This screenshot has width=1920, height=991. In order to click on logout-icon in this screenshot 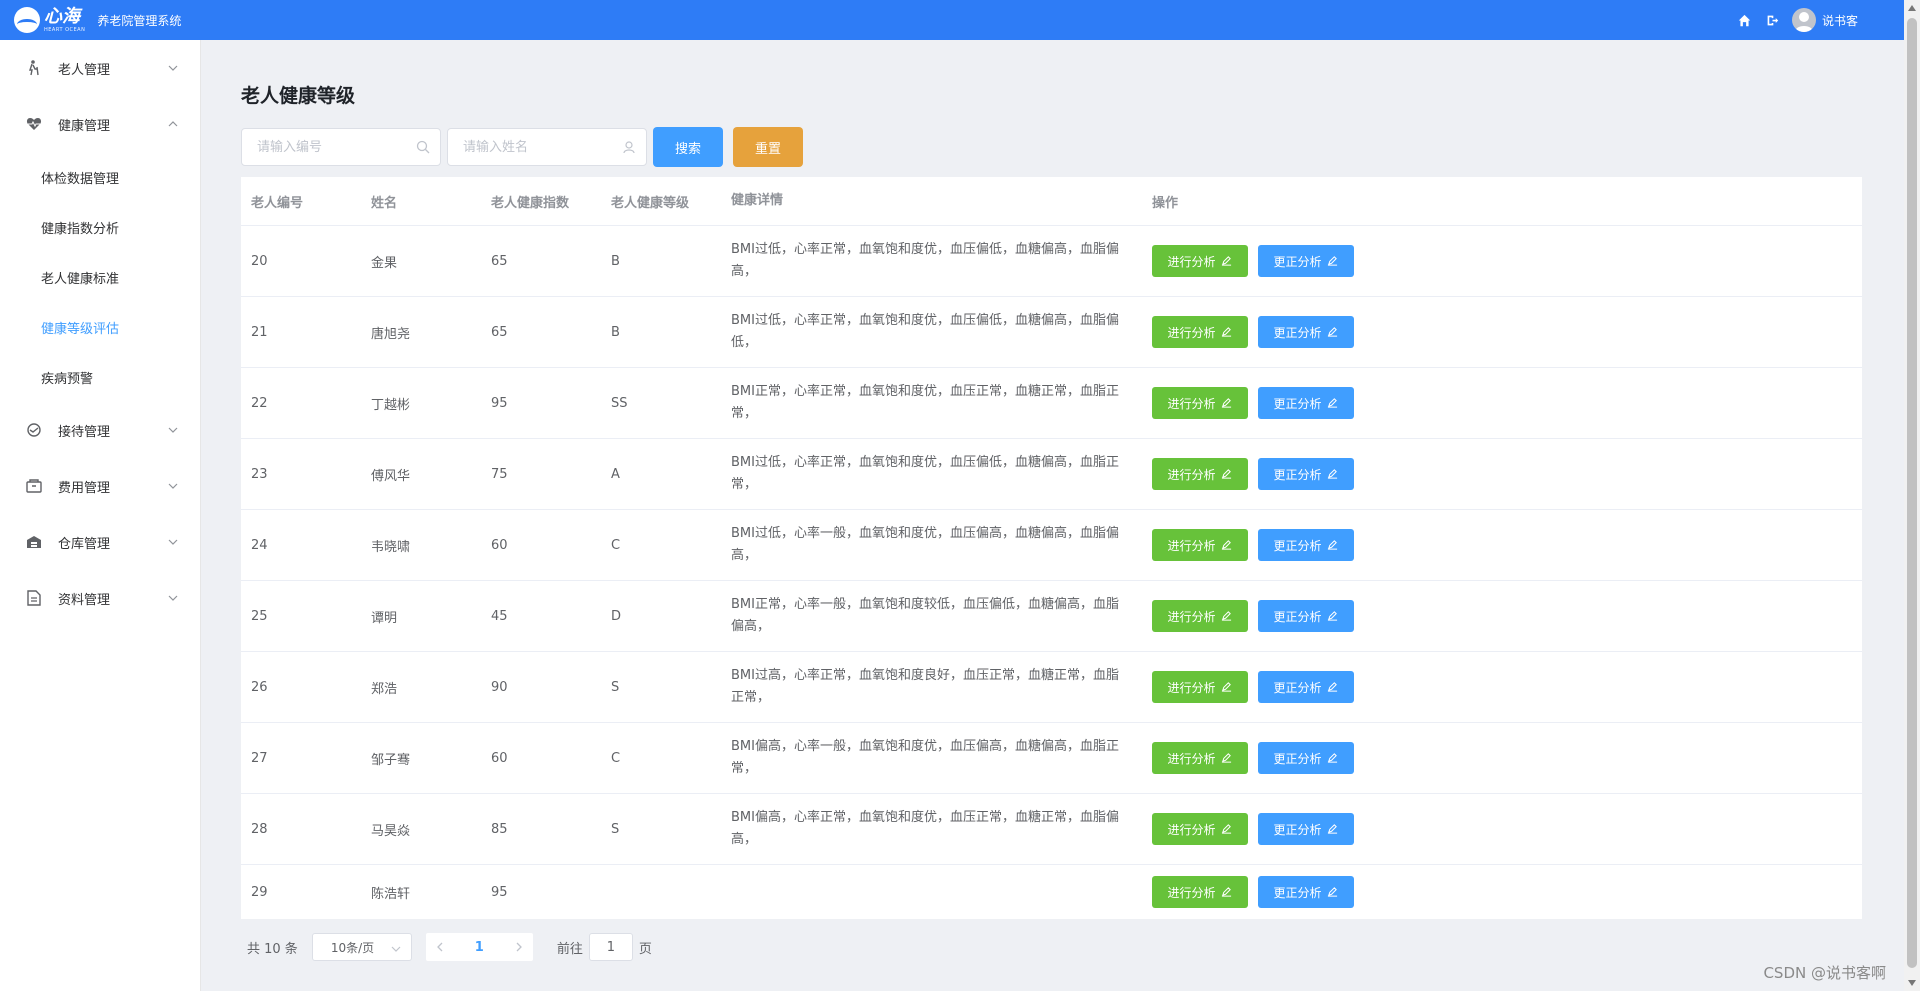, I will do `click(1773, 20)`.